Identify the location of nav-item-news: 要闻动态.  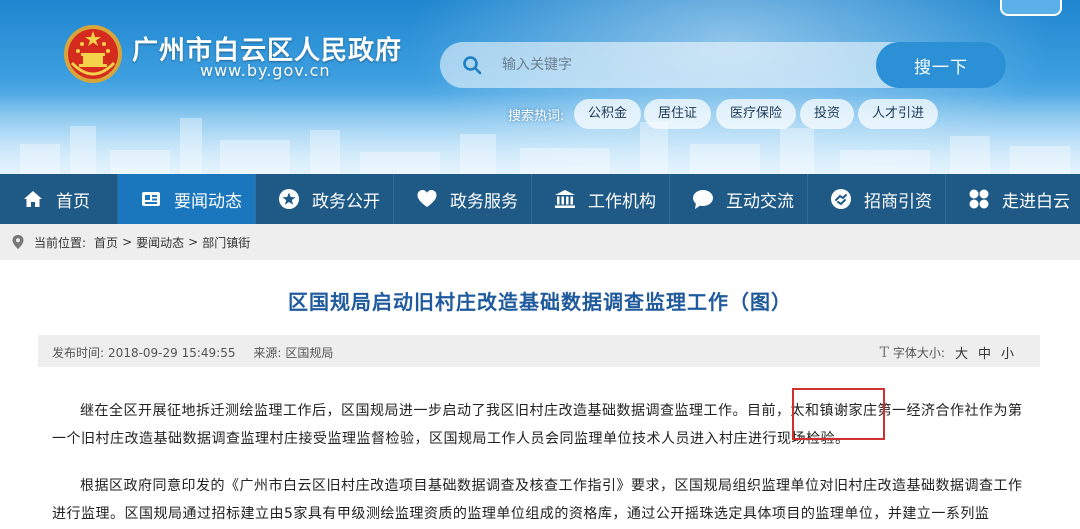
(187, 199).